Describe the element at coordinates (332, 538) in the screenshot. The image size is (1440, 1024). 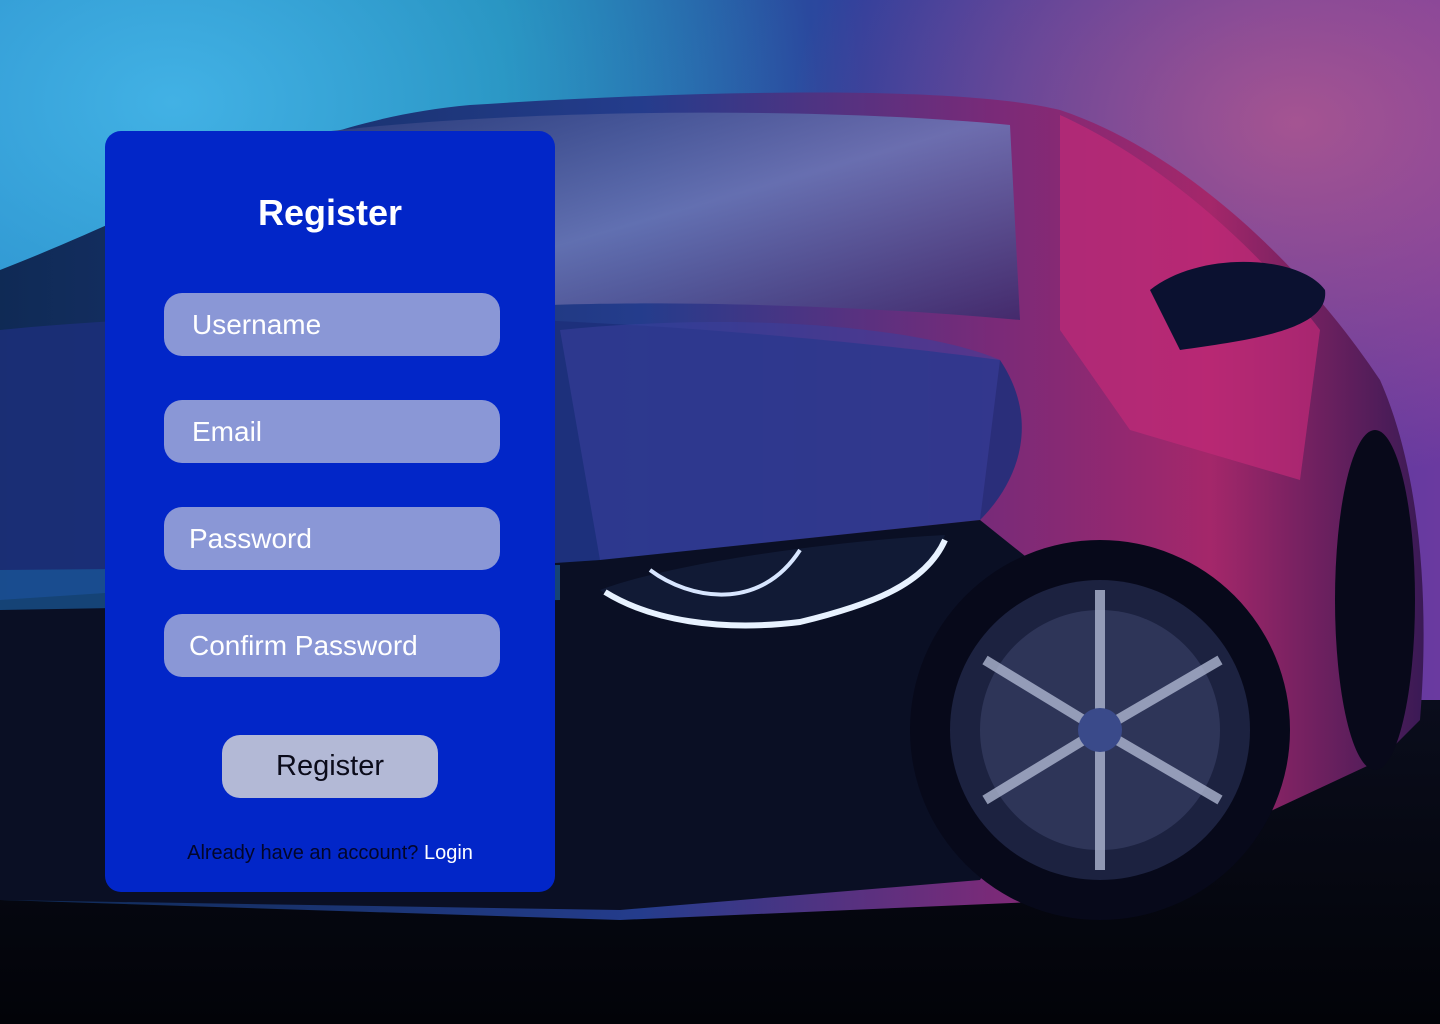
I see `password-input` at that location.